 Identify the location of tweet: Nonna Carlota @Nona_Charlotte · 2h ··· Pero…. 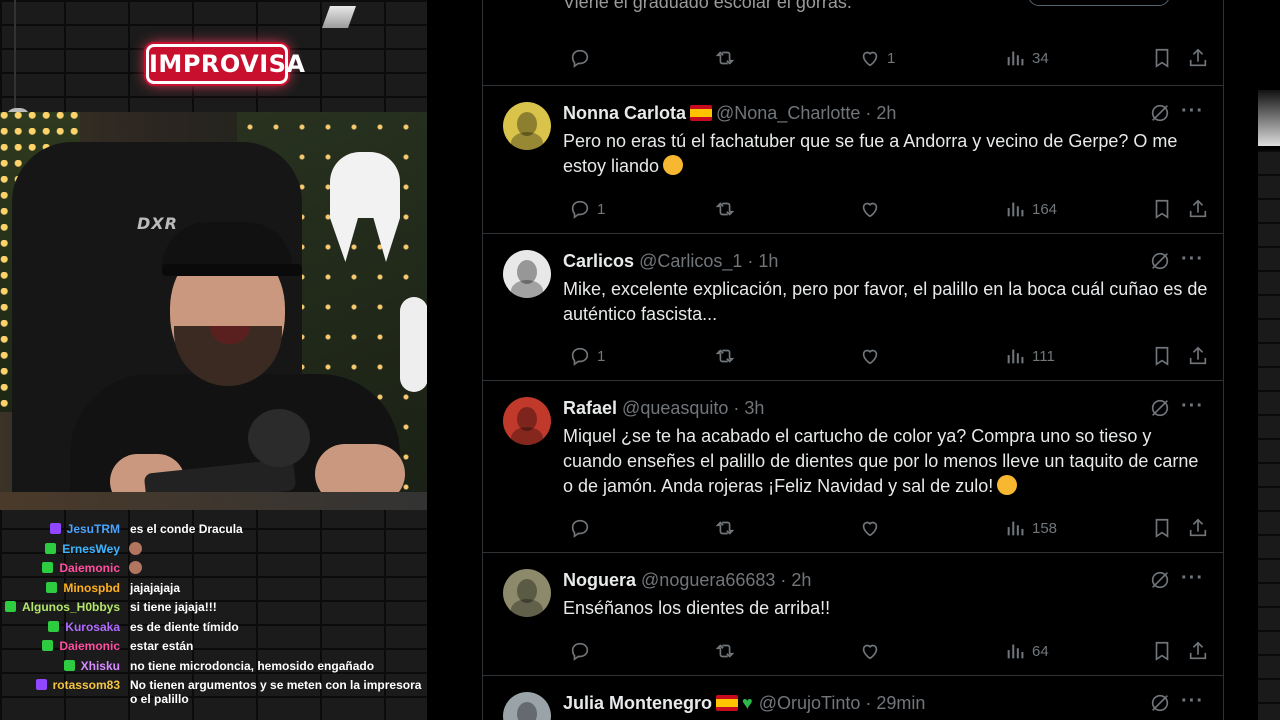
(853, 160).